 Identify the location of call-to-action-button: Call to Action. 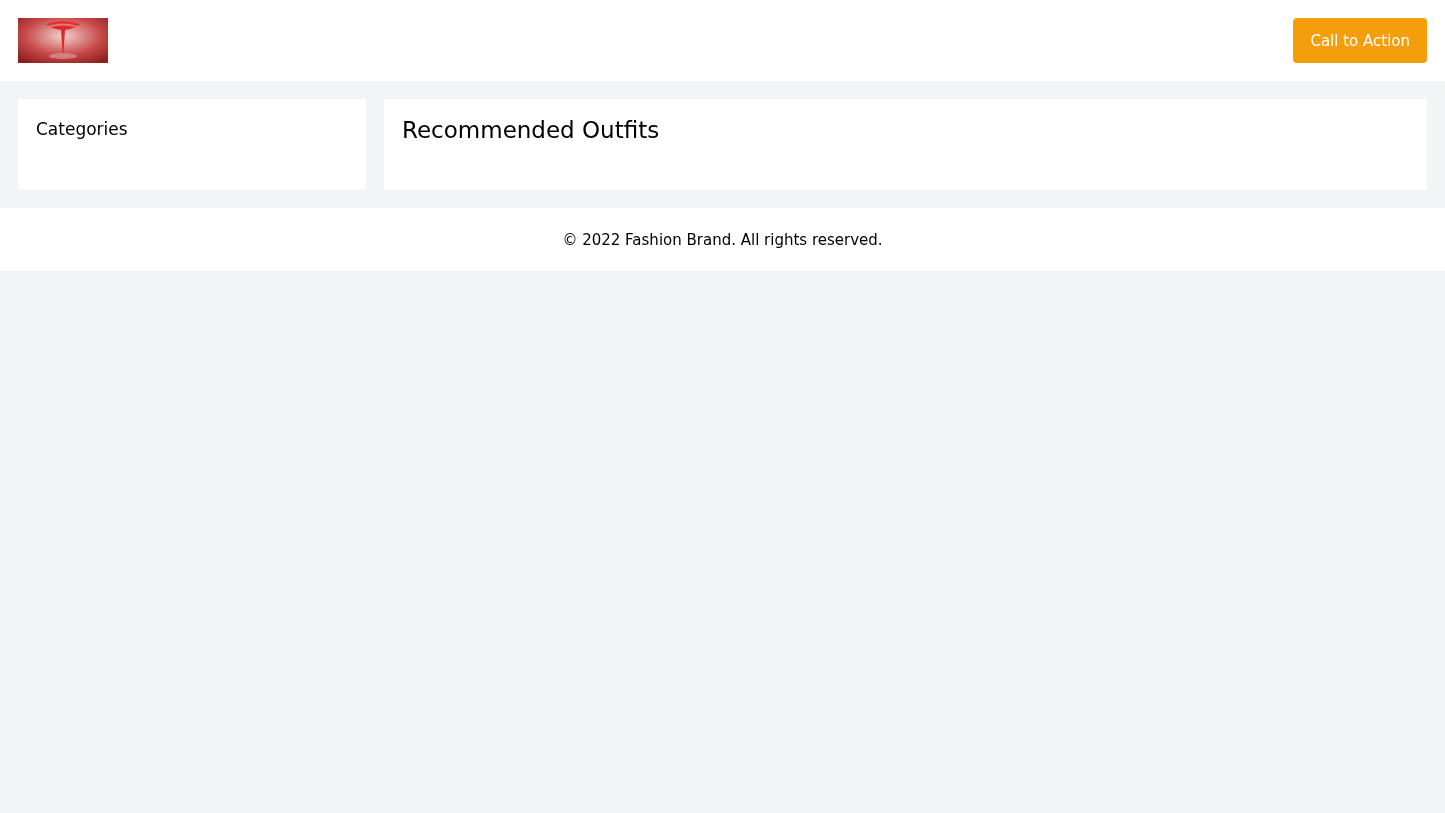
(1360, 40).